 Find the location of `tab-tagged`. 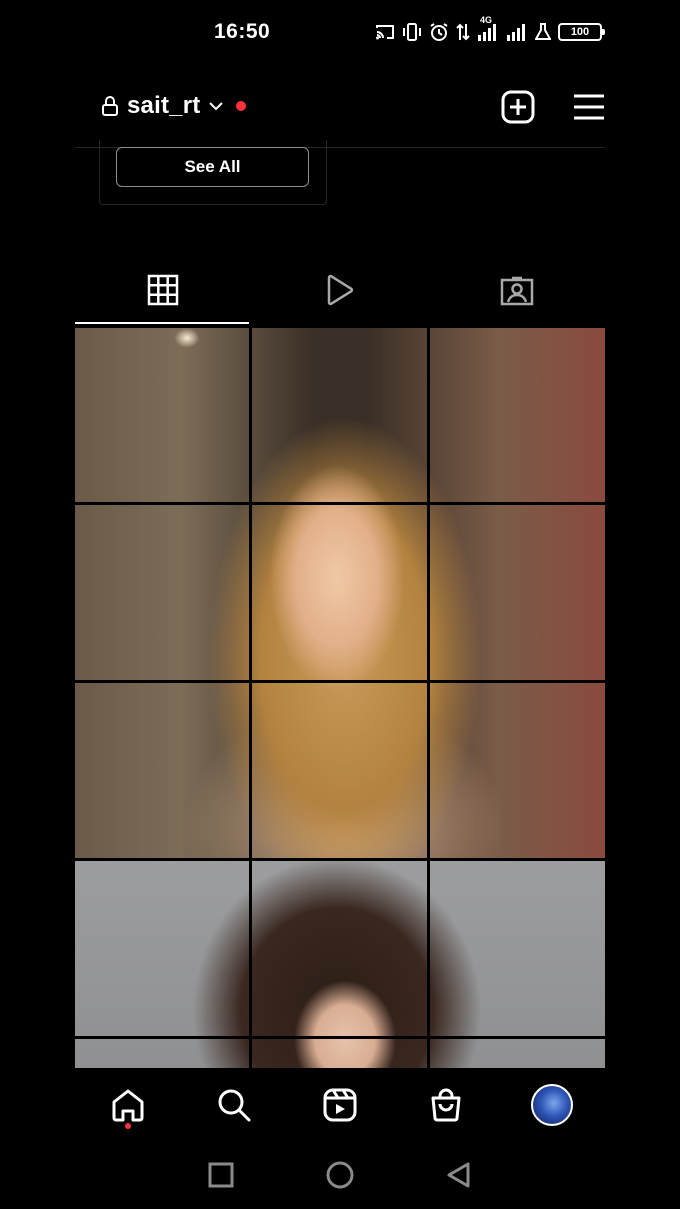

tab-tagged is located at coordinates (516, 290).